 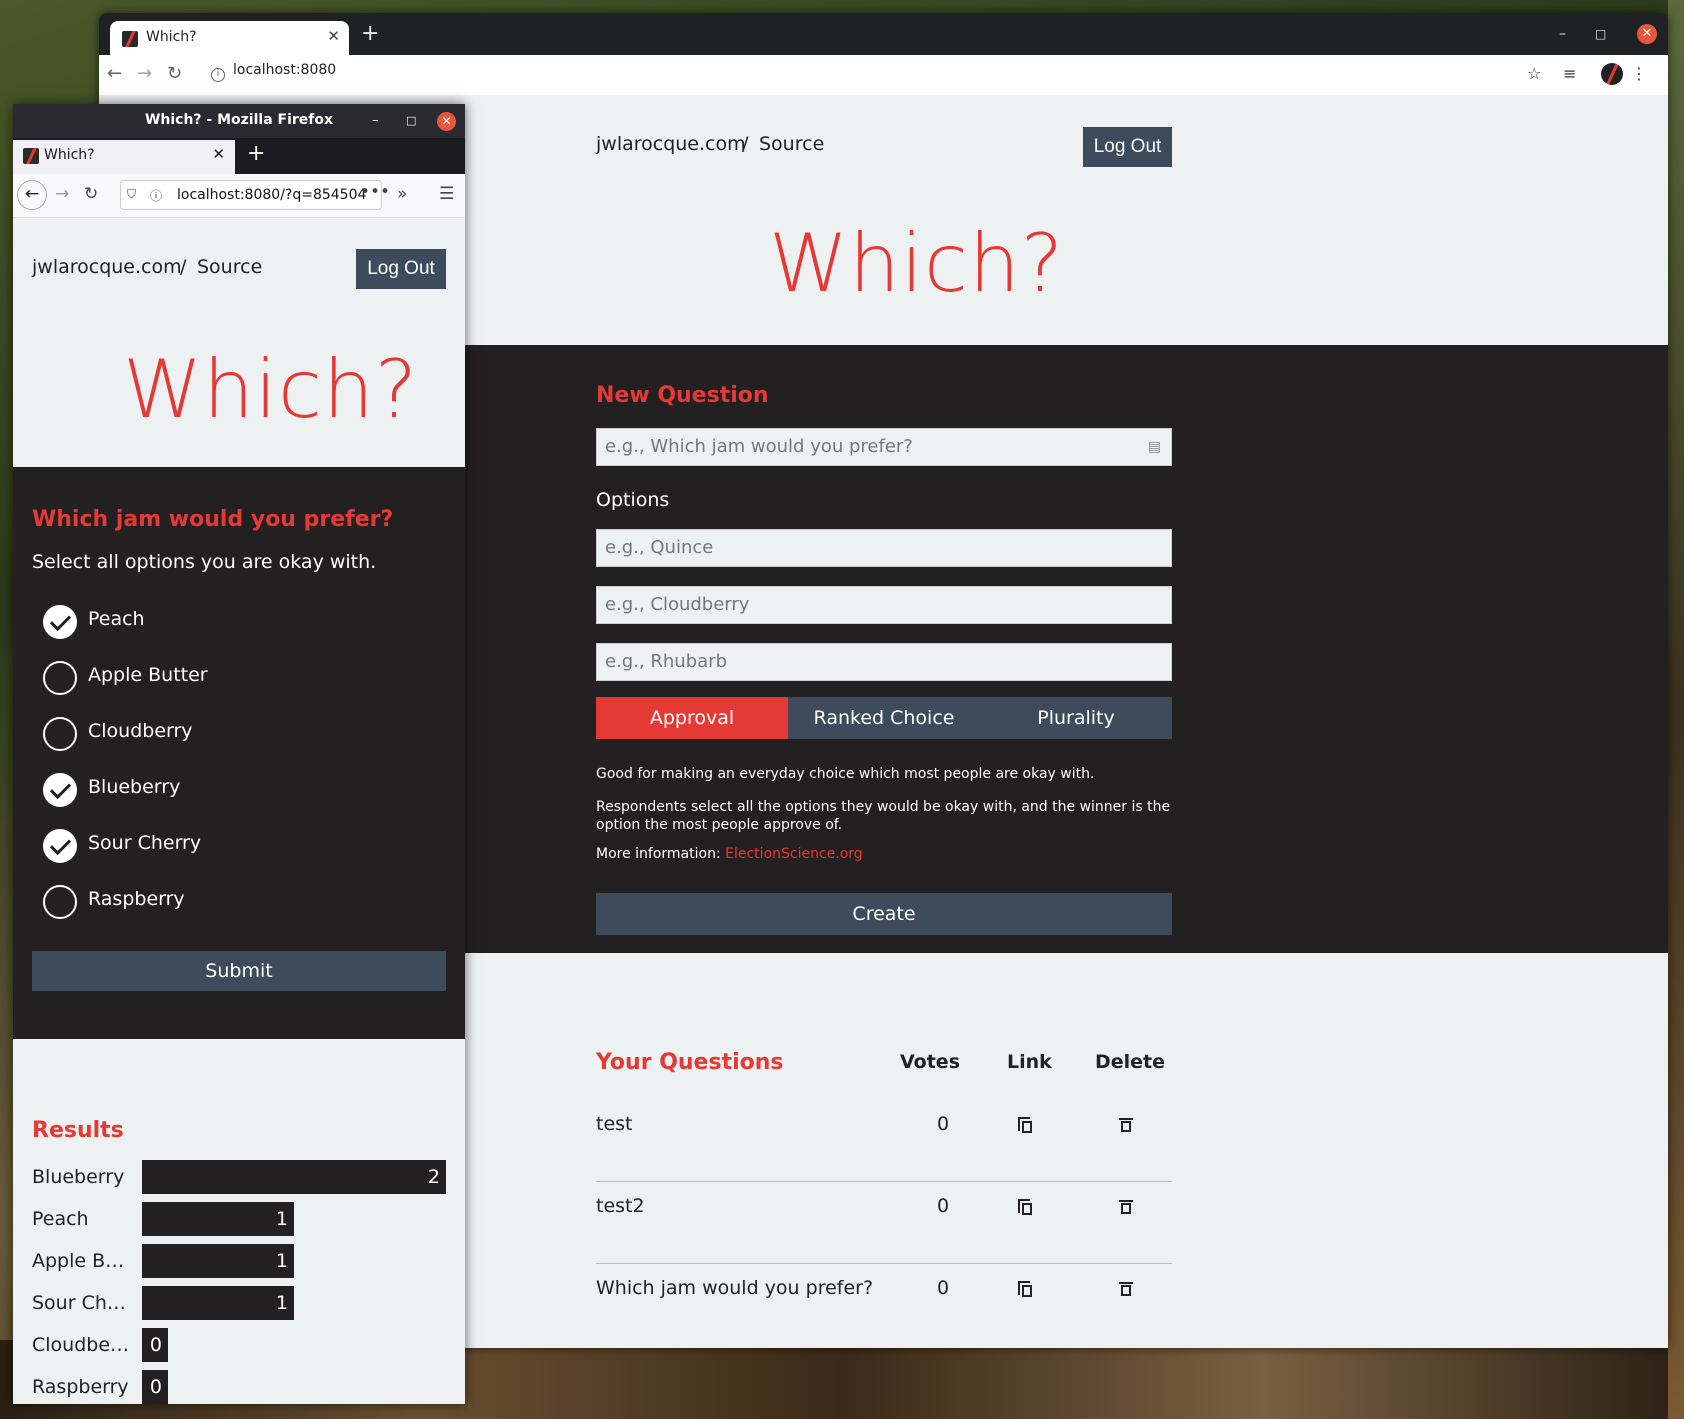 I want to click on chrome-tab: Which? ✕, so click(x=229, y=38).